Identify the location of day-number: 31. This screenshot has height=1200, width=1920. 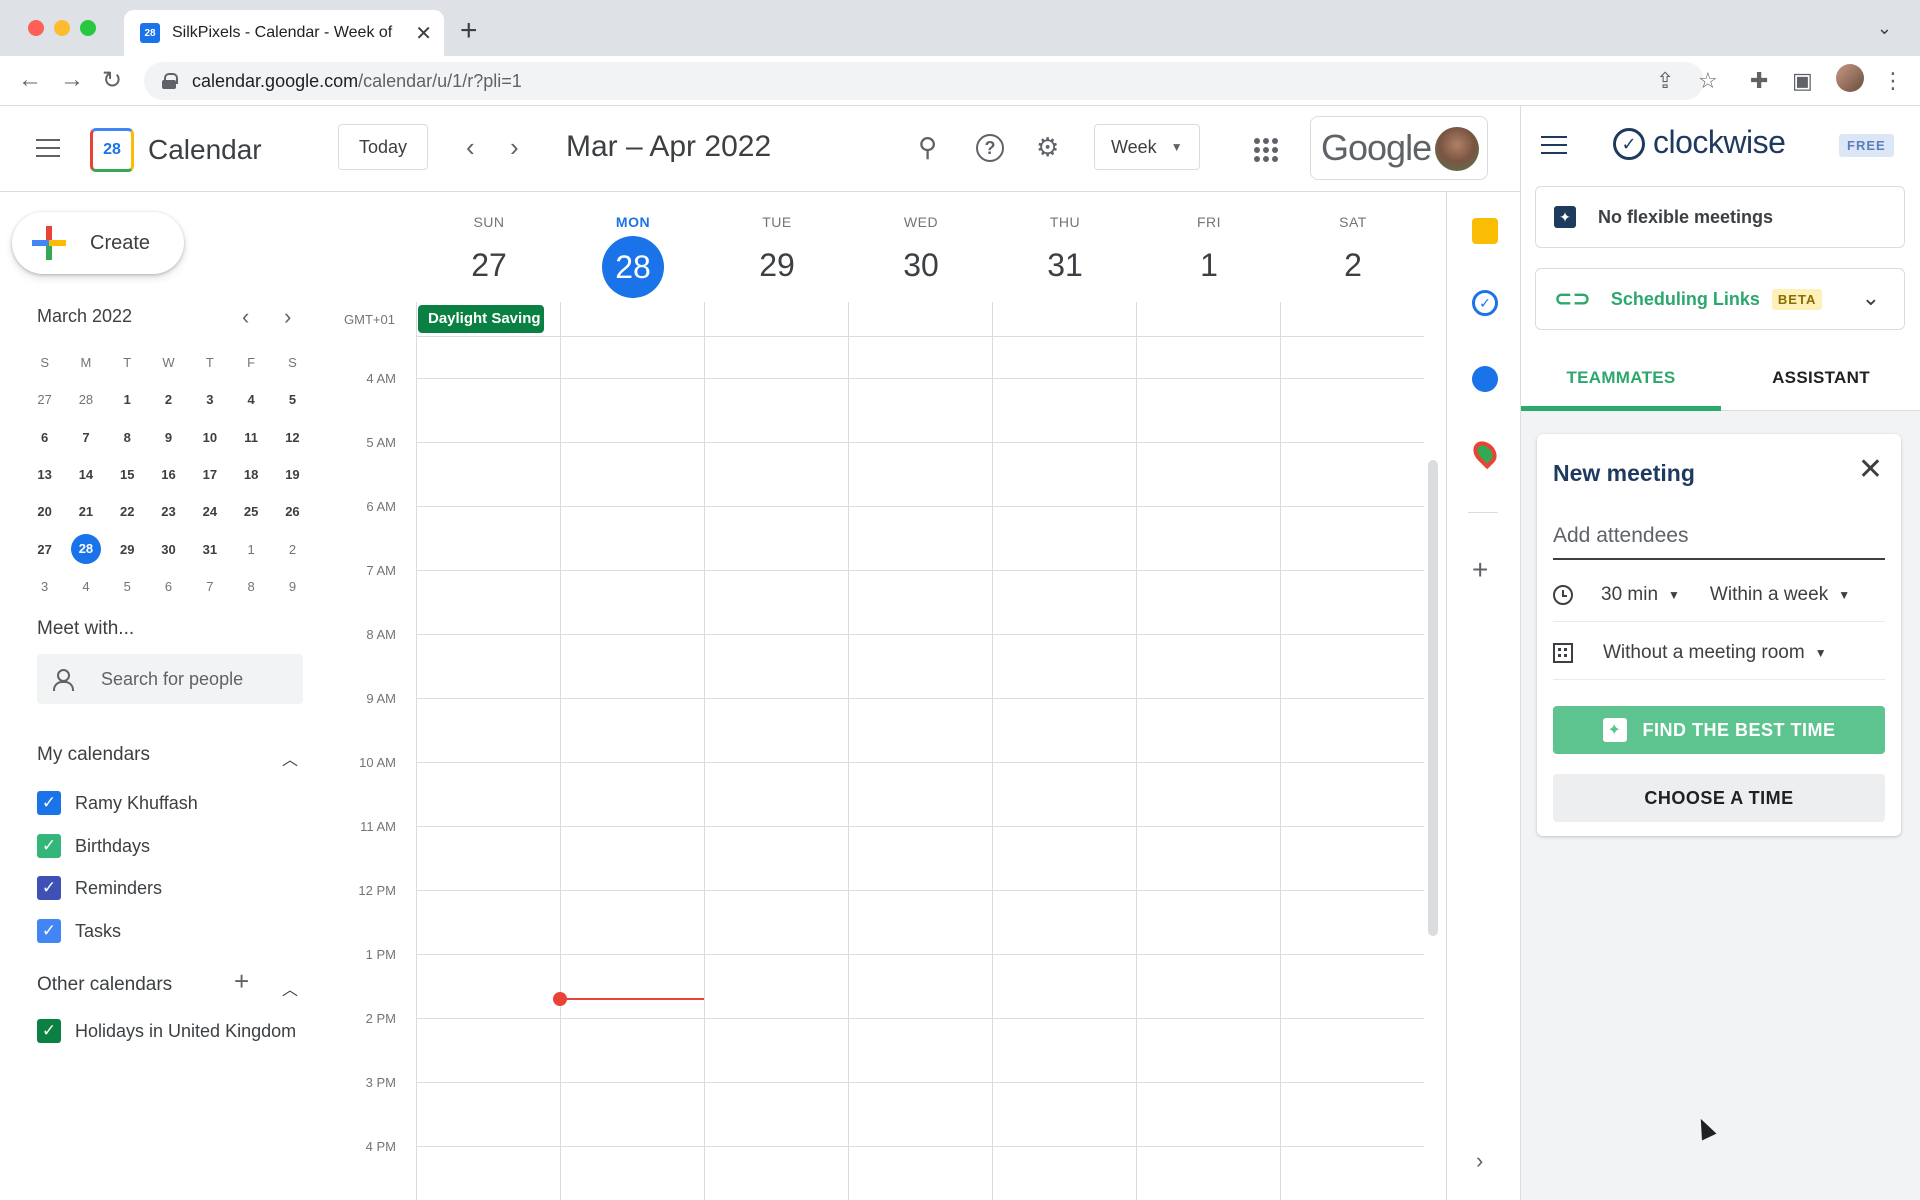
(1065, 265).